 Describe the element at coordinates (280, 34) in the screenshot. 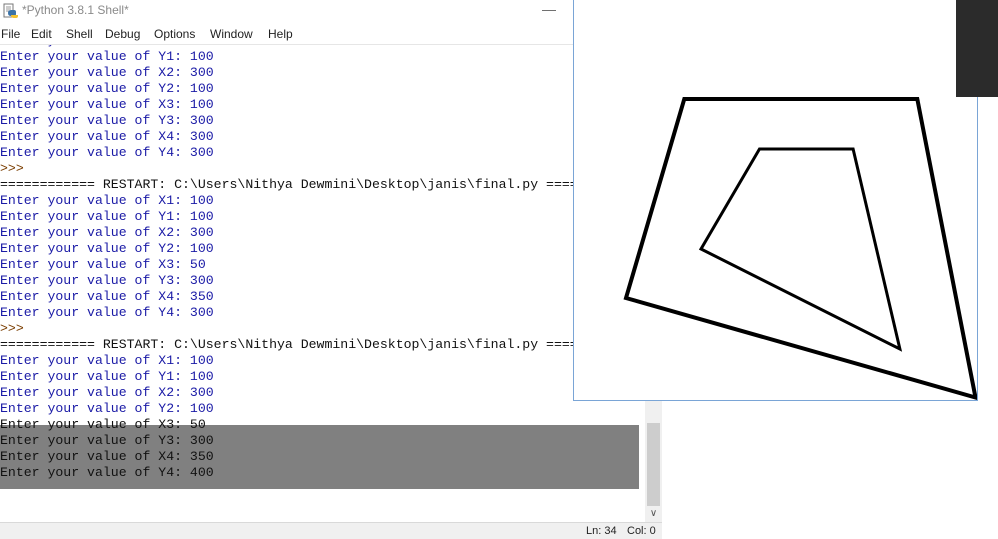

I see `menu-help: Help` at that location.